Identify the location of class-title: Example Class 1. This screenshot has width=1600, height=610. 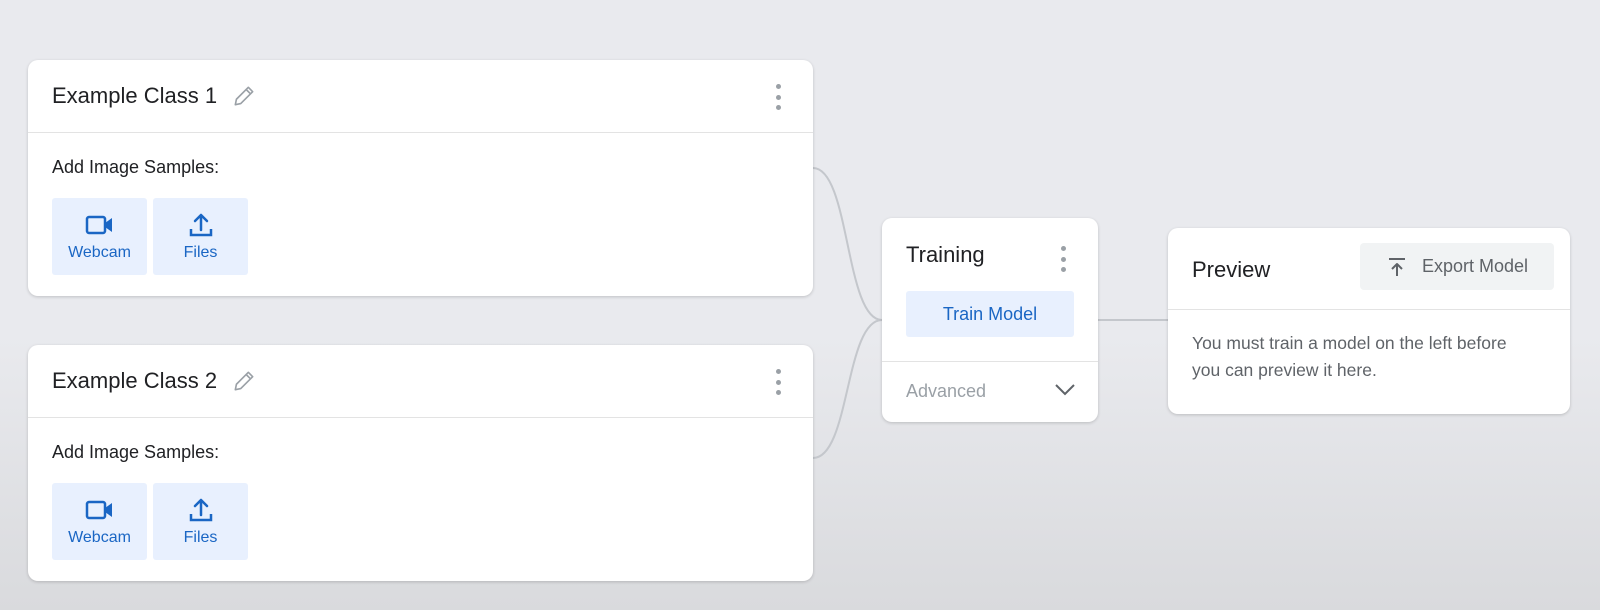
(134, 96).